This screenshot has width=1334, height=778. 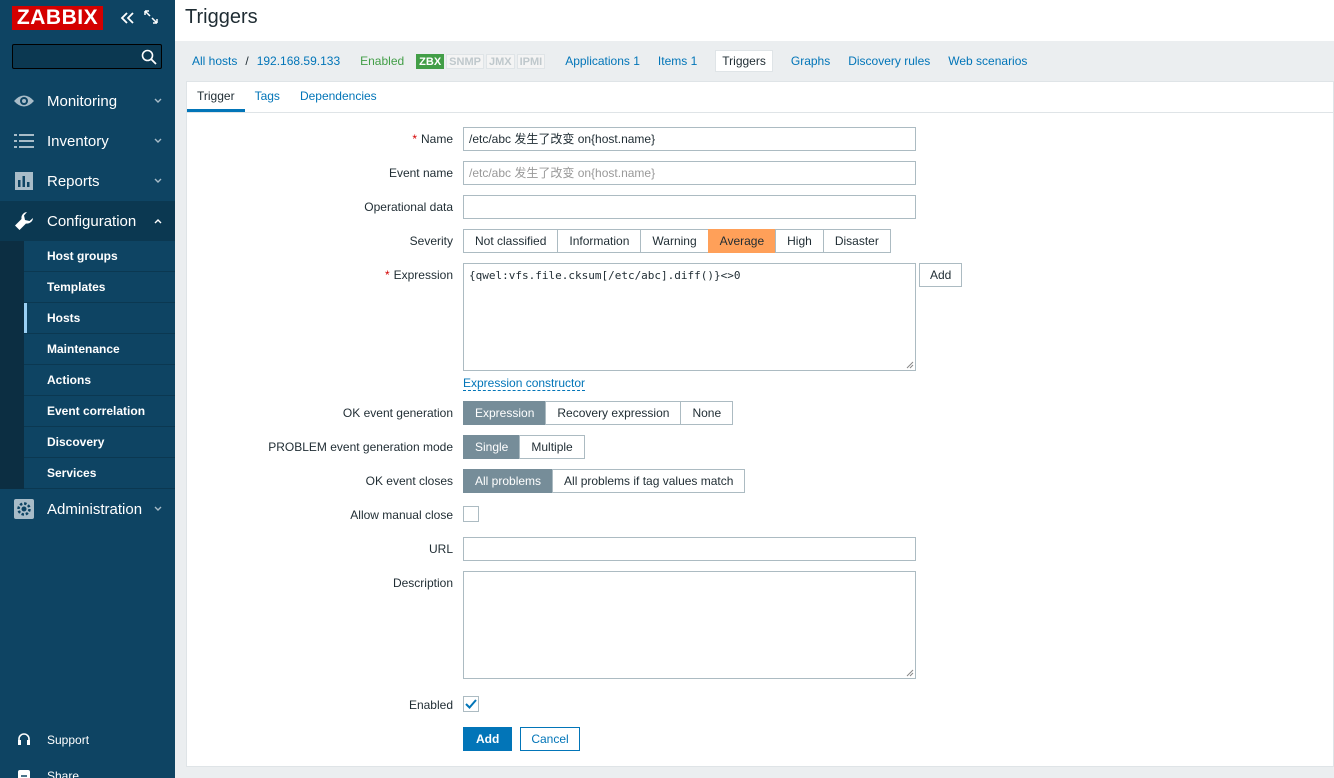 What do you see at coordinates (689, 549) in the screenshot?
I see `url-input` at bounding box center [689, 549].